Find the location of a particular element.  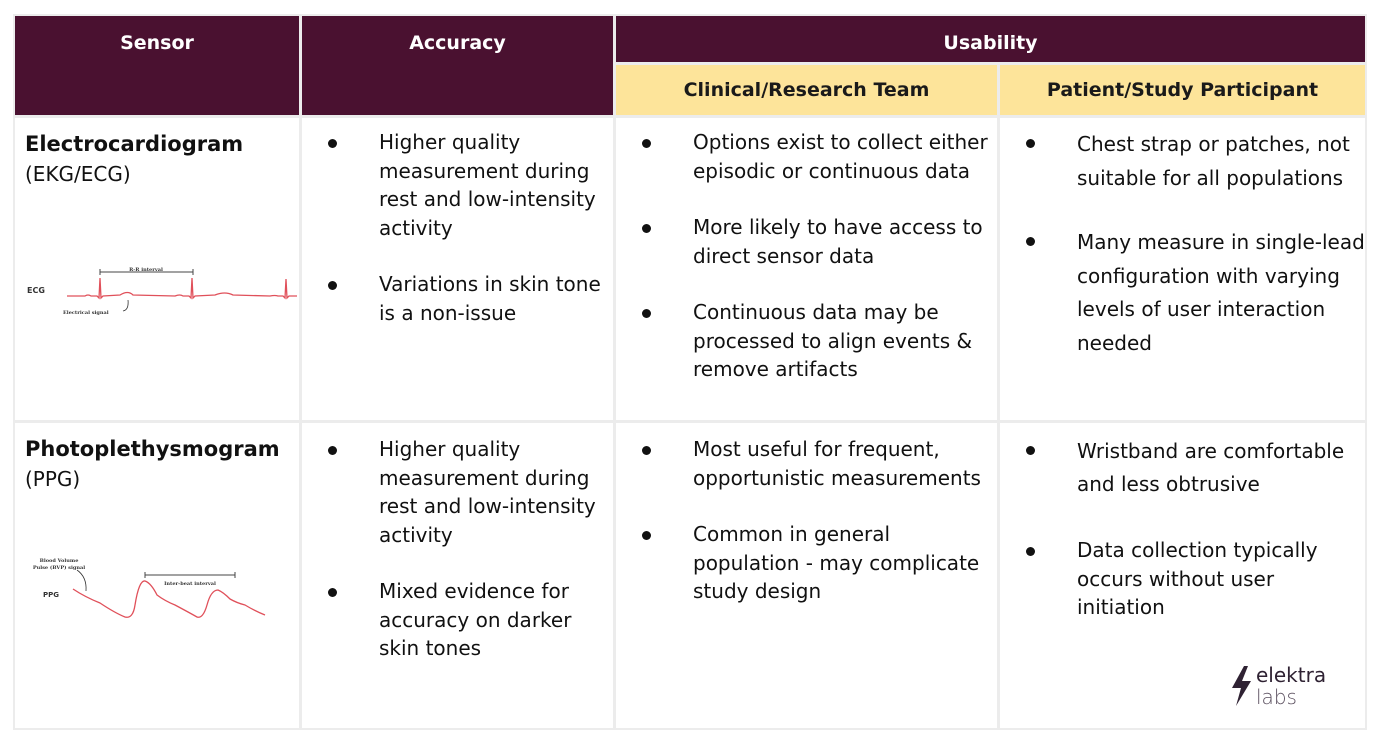

subheader-patient: Patient/Study Participant is located at coordinates (1182, 90).